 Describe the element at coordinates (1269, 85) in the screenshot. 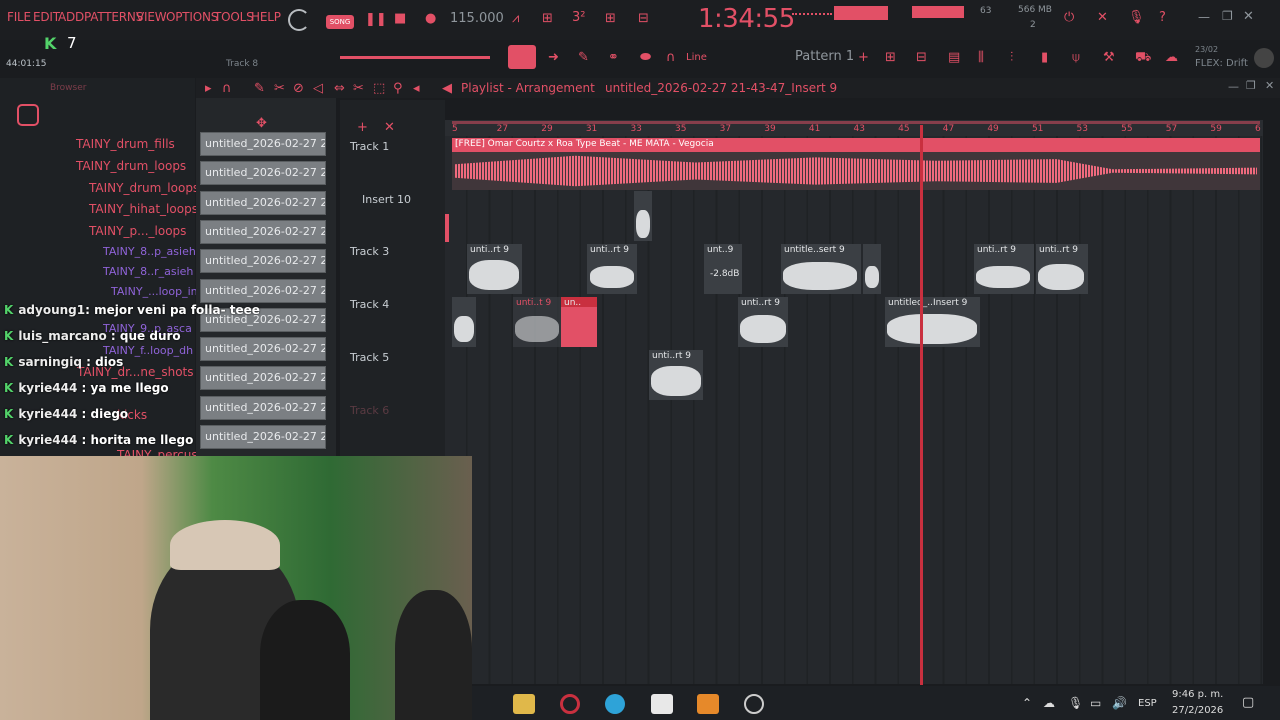

I see `playlist-close-icon: ✕` at that location.